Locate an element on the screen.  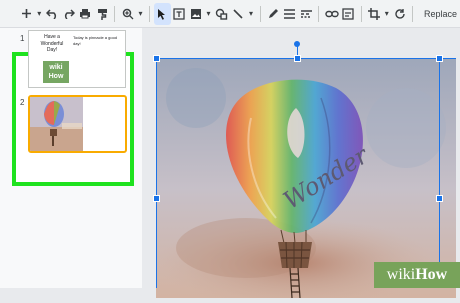
watermark-part-1: wiki is located at coordinates (401, 274).